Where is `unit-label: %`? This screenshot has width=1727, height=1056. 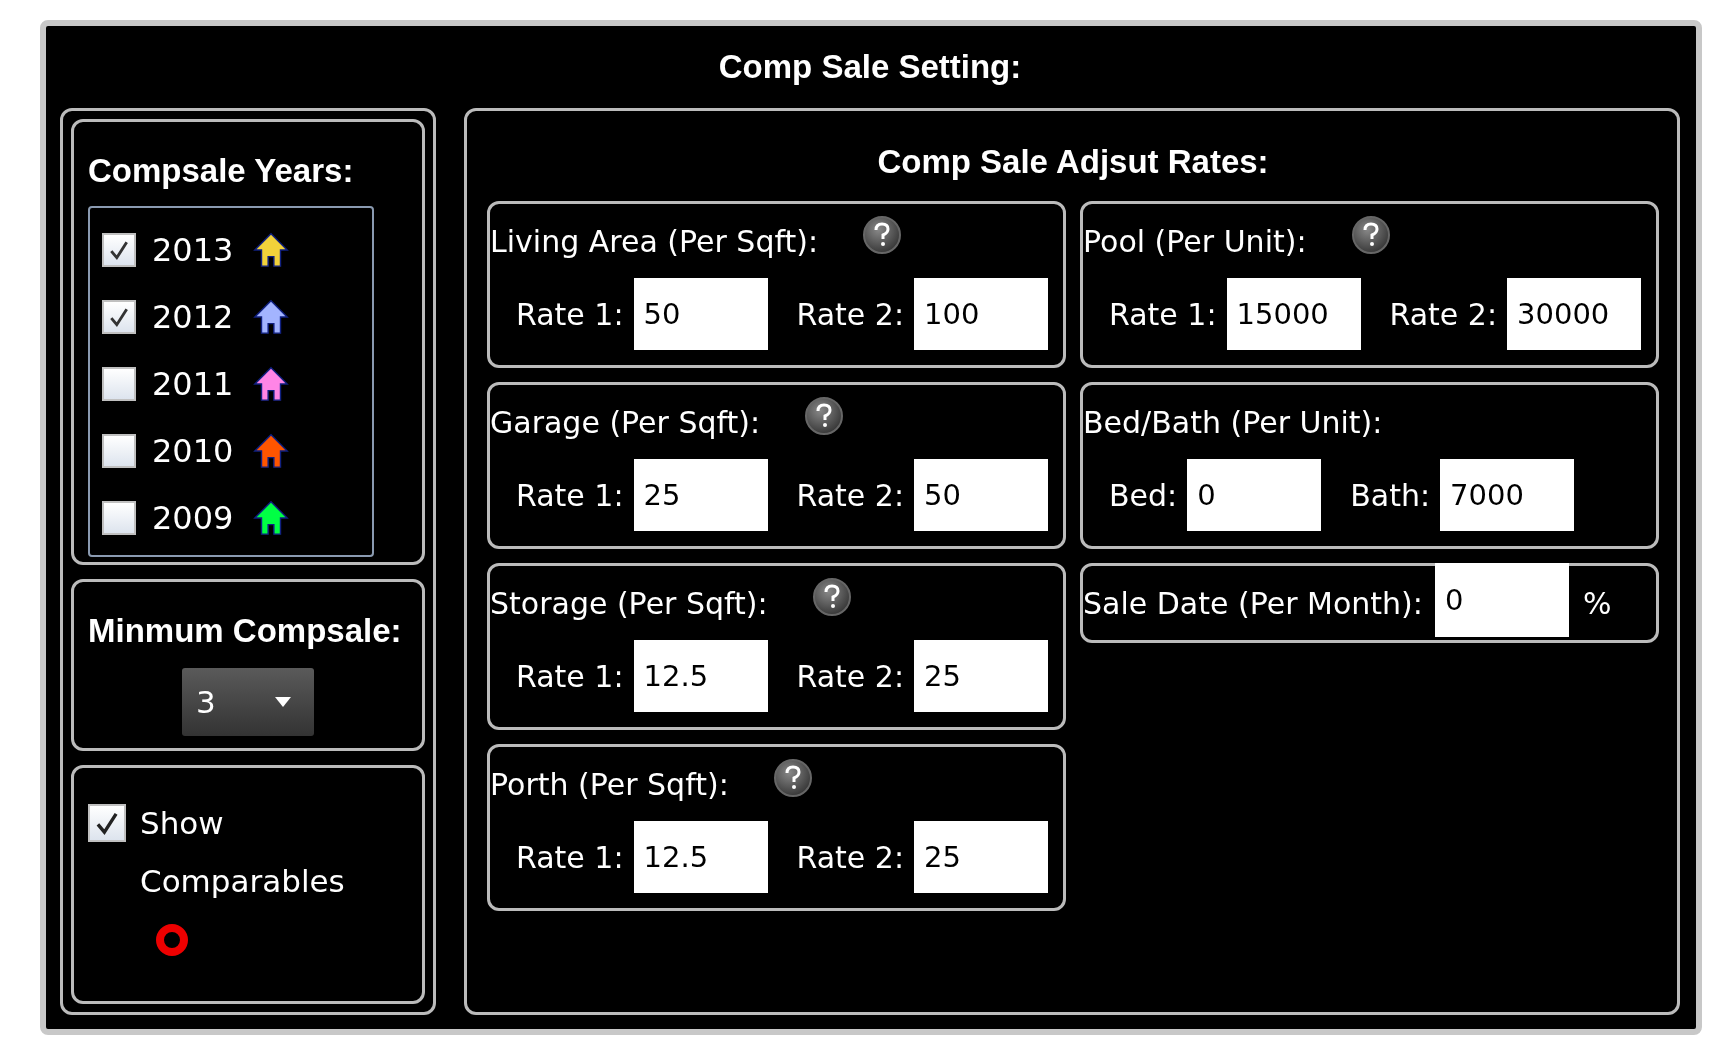 unit-label: % is located at coordinates (1597, 603).